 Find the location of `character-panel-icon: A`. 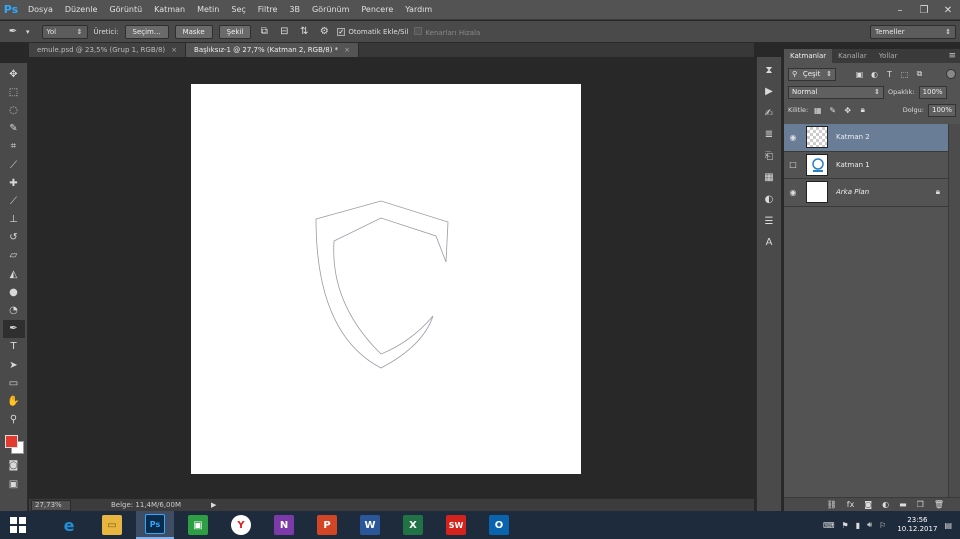

character-panel-icon: A is located at coordinates (769, 243).